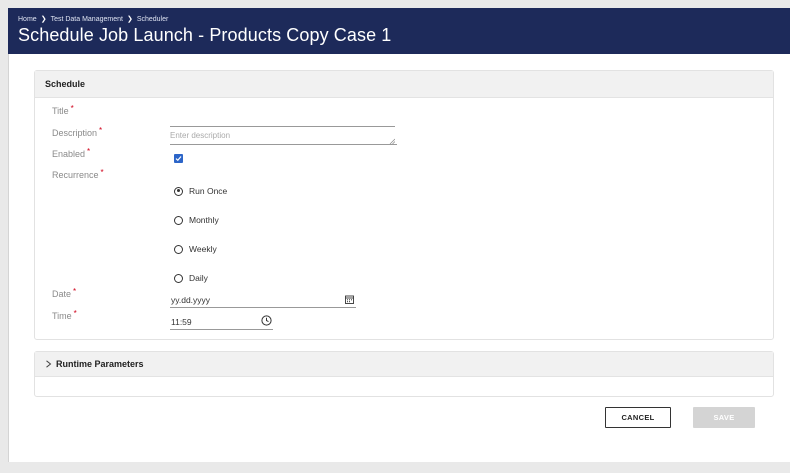 The width and height of the screenshot is (790, 473). I want to click on runtime-parameters-section: Runtime Parameters, so click(404, 374).